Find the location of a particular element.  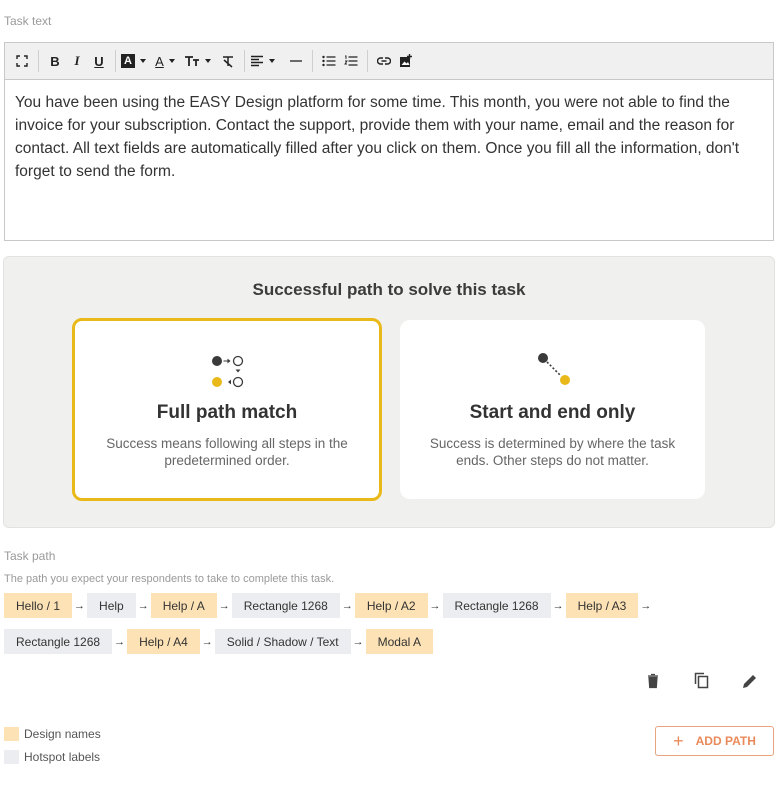

clear-format-button is located at coordinates (228, 61).